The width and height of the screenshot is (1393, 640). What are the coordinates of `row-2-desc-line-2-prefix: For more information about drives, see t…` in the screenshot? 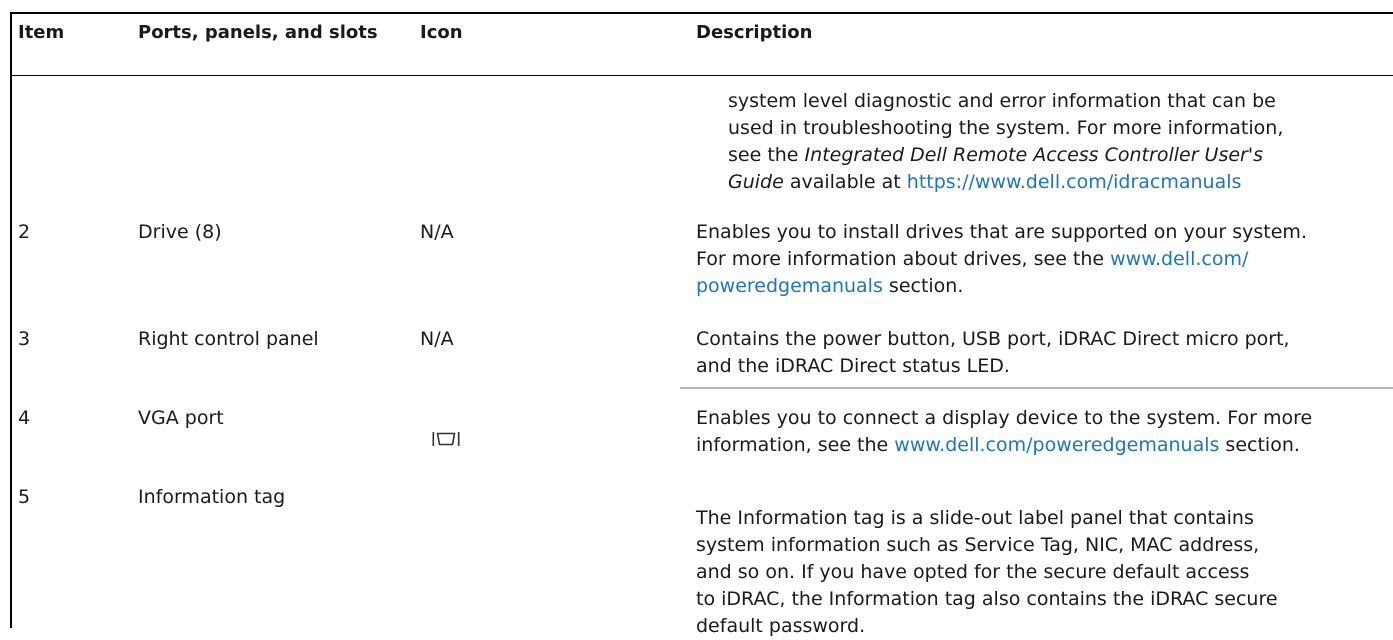 It's located at (903, 259).